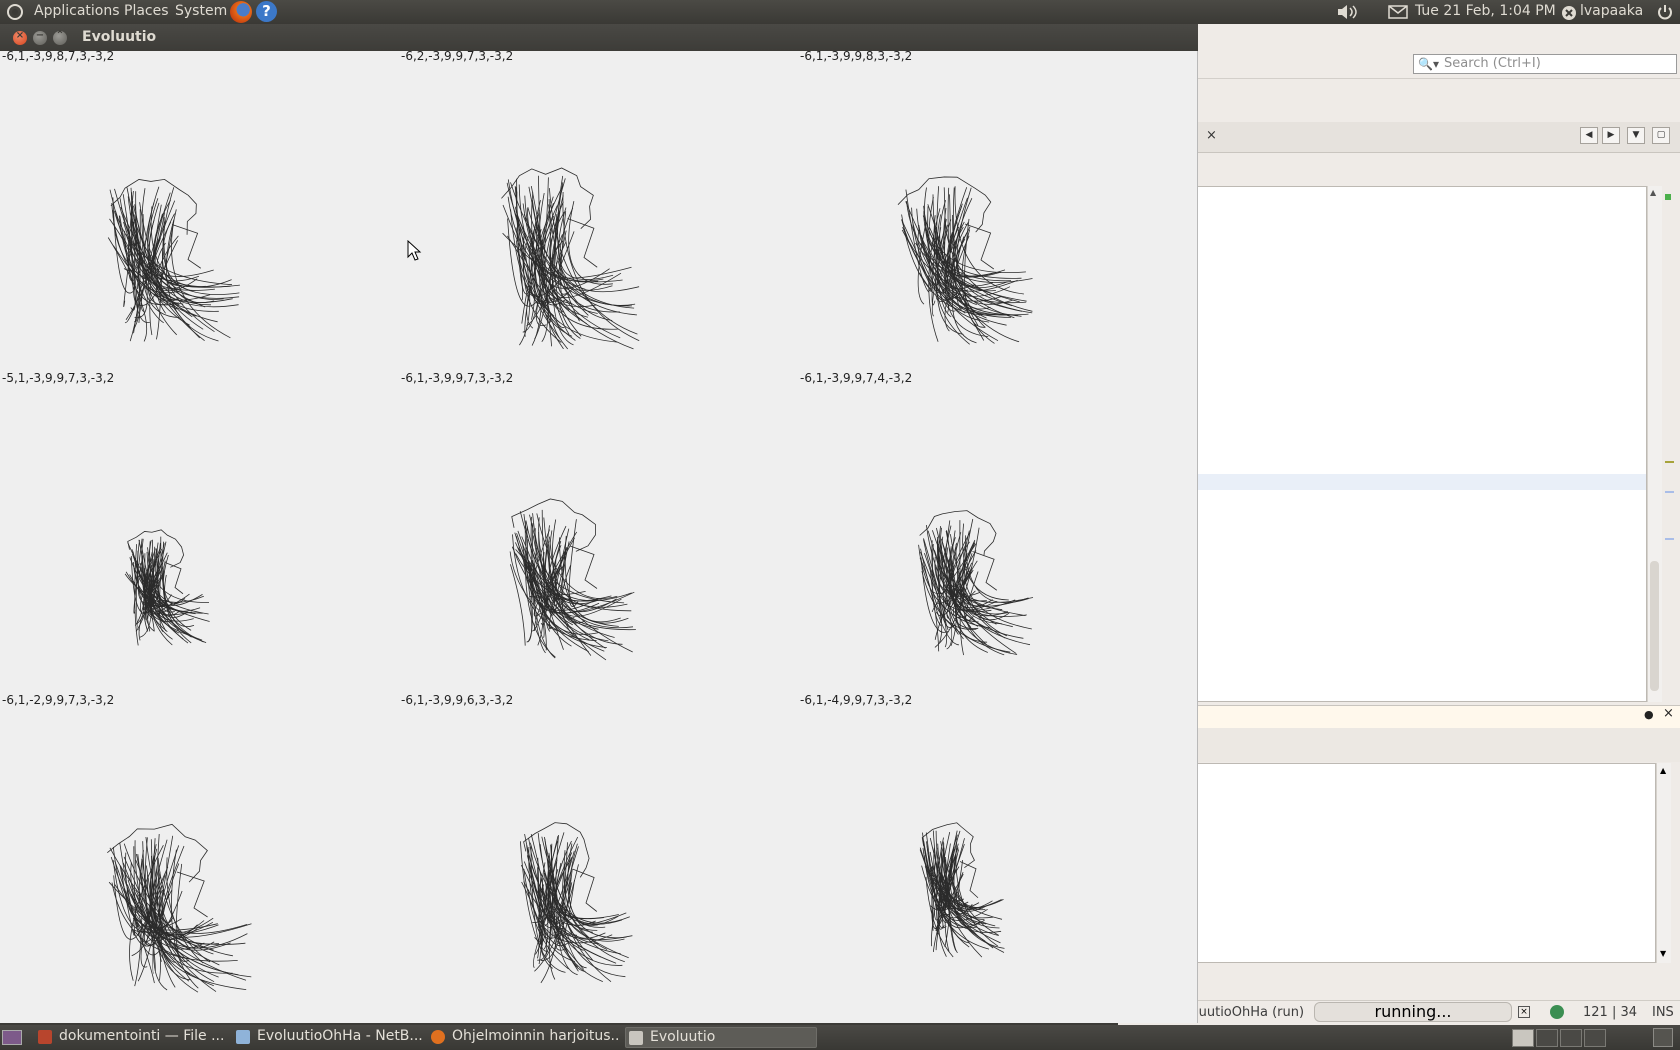 This screenshot has width=1680, height=1050. I want to click on run-task-label: luutioOhHa (run), so click(1249, 1012).